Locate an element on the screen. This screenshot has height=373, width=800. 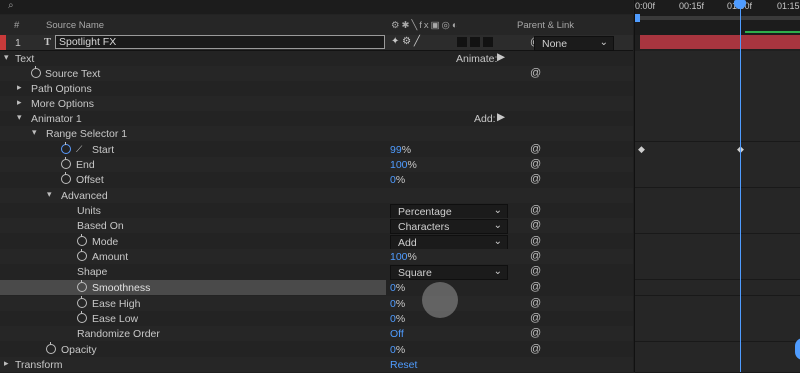
parent-dropdown: None ⌄ is located at coordinates (574, 43).